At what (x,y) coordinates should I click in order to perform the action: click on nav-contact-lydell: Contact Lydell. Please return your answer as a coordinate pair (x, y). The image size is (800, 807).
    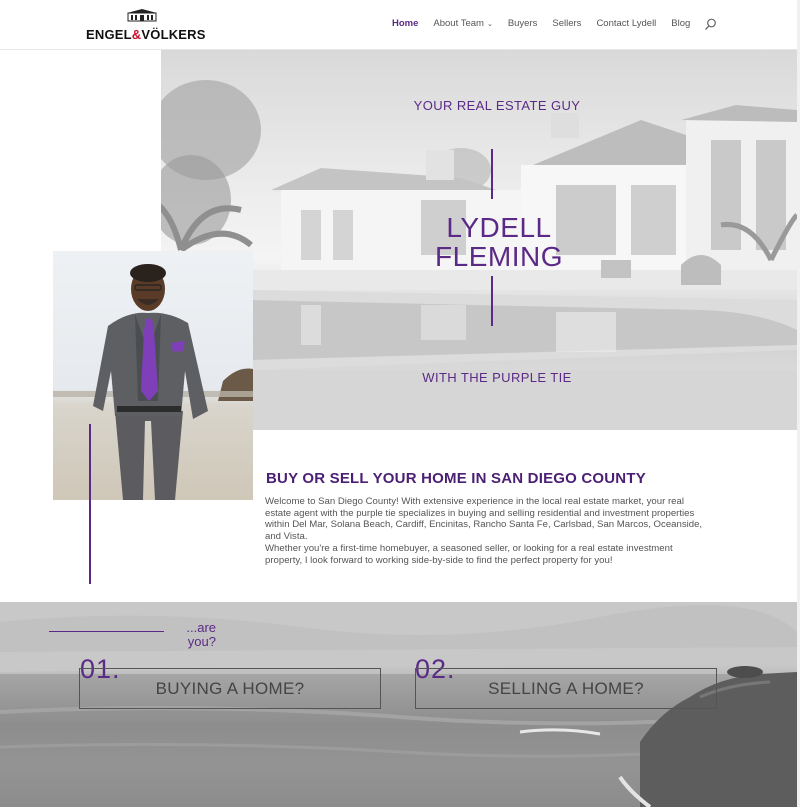
    Looking at the image, I should click on (626, 23).